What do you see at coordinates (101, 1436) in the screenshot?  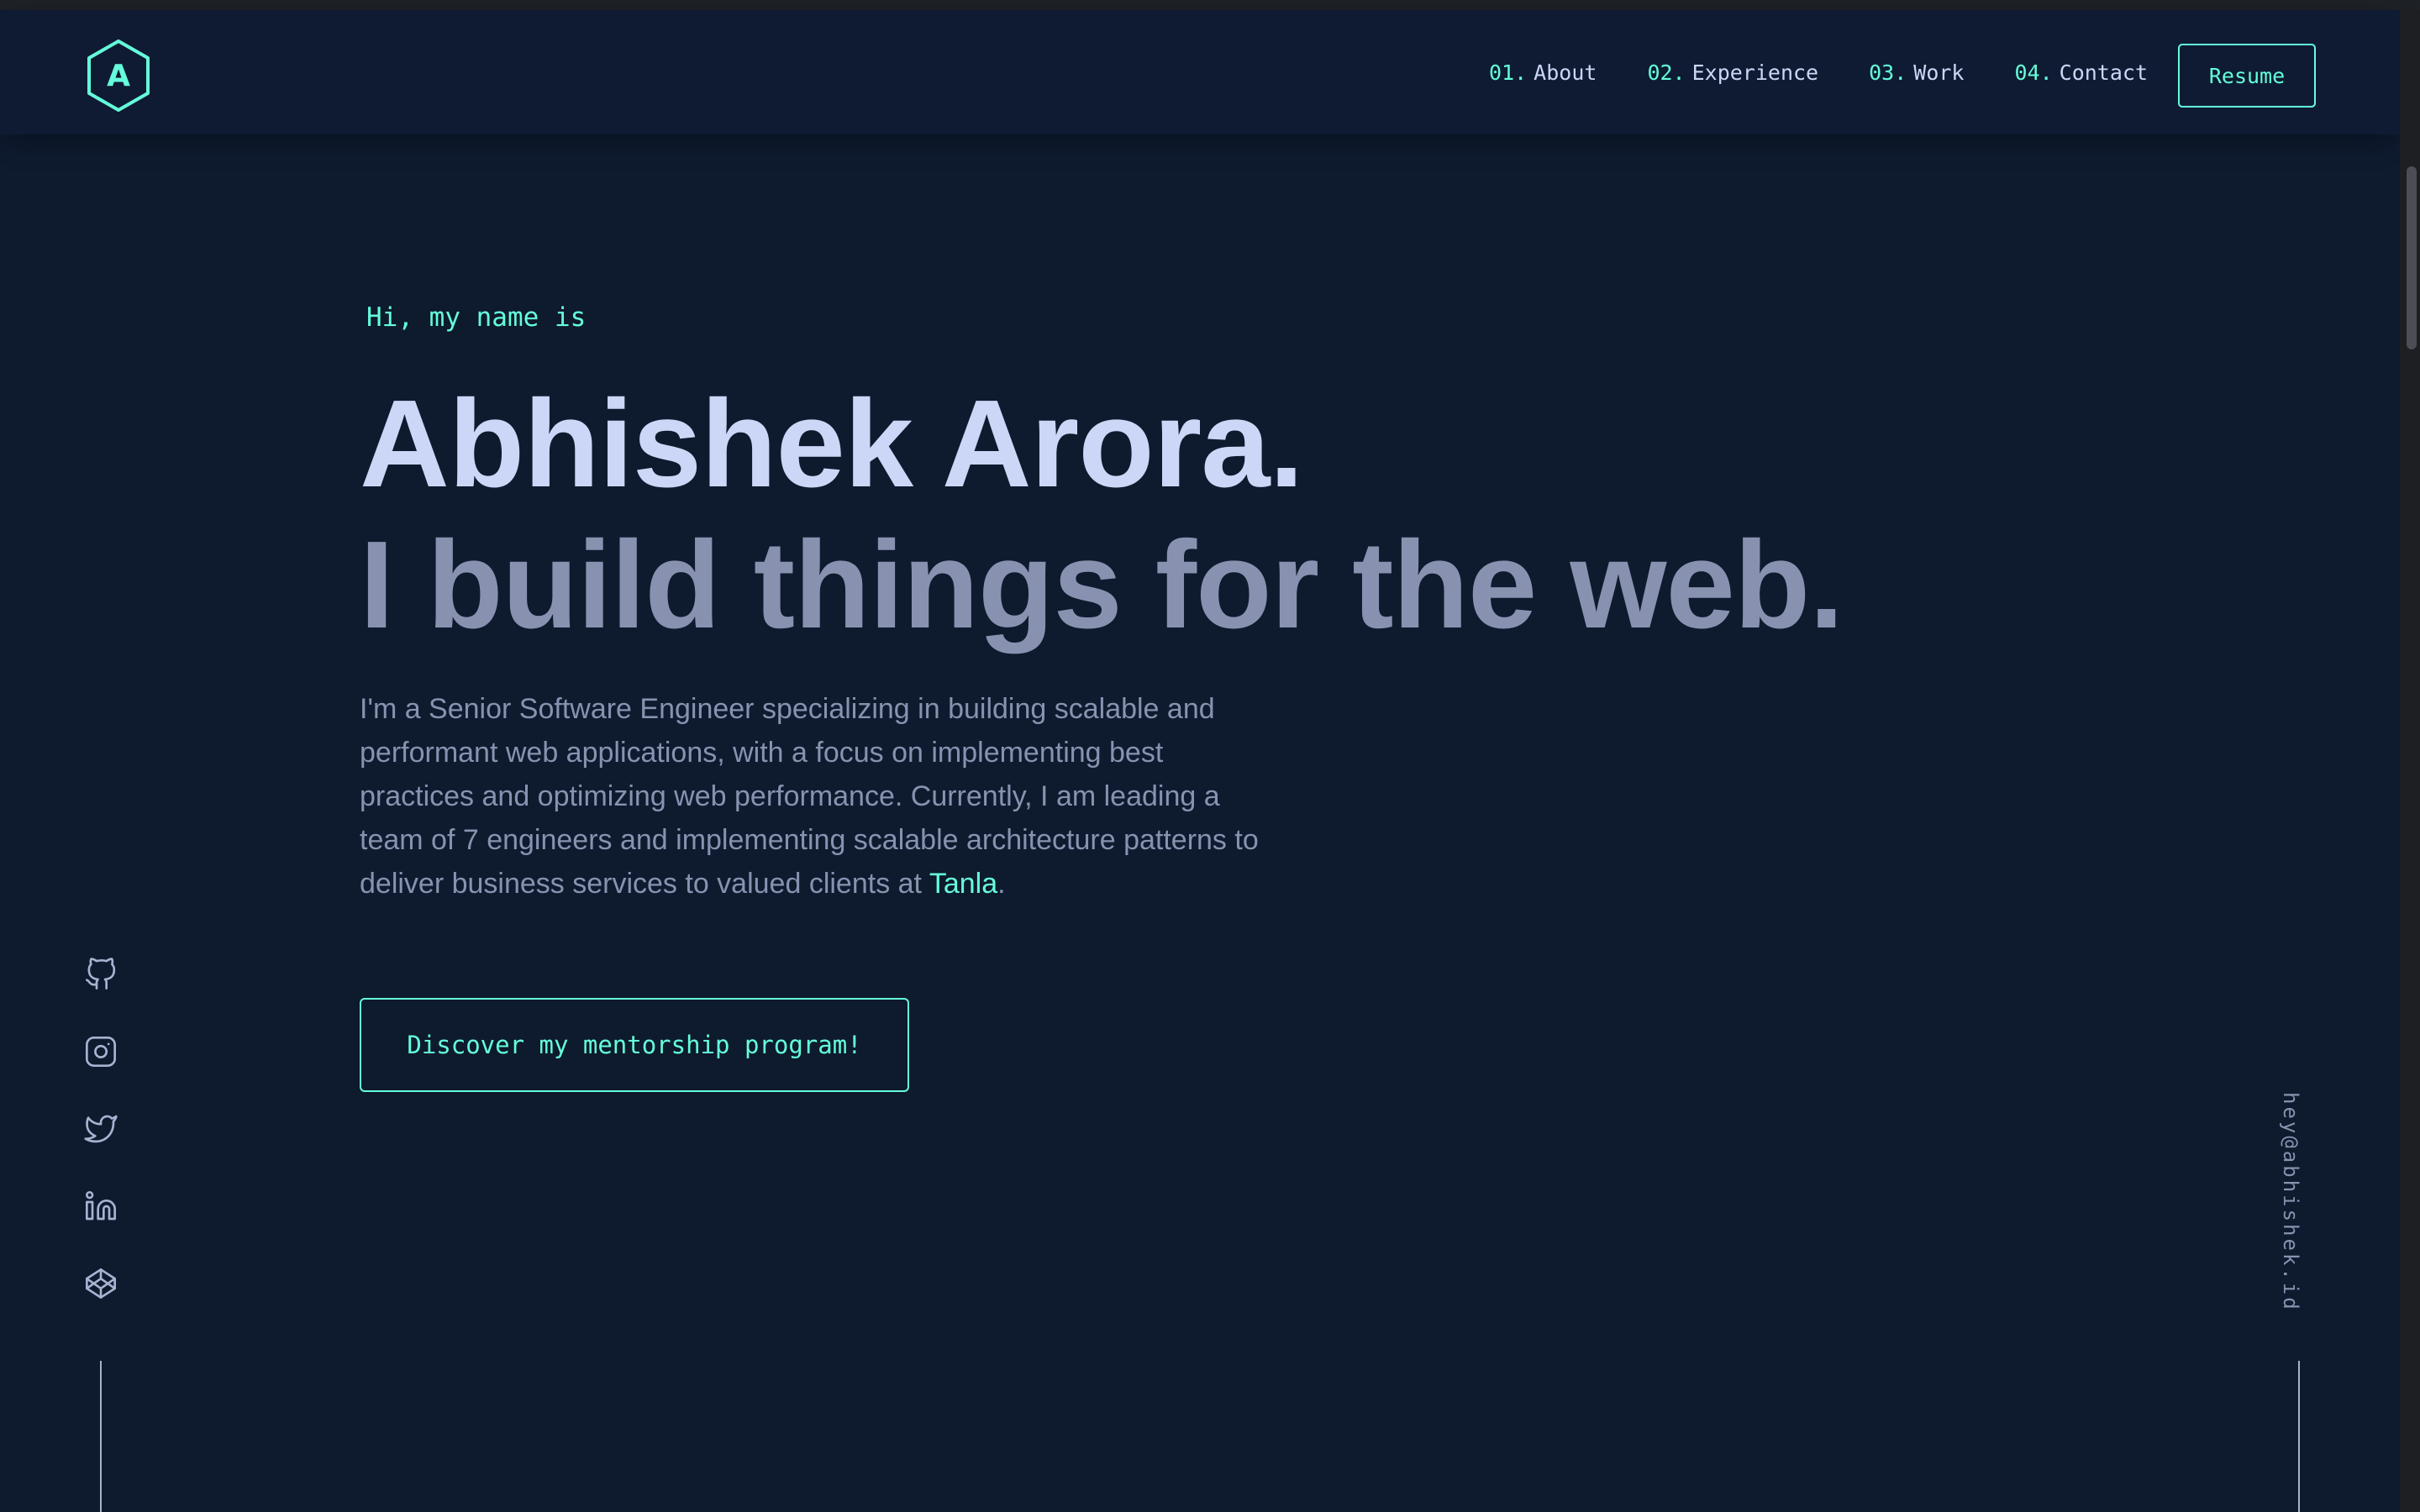 I see `left-vertical-line` at bounding box center [101, 1436].